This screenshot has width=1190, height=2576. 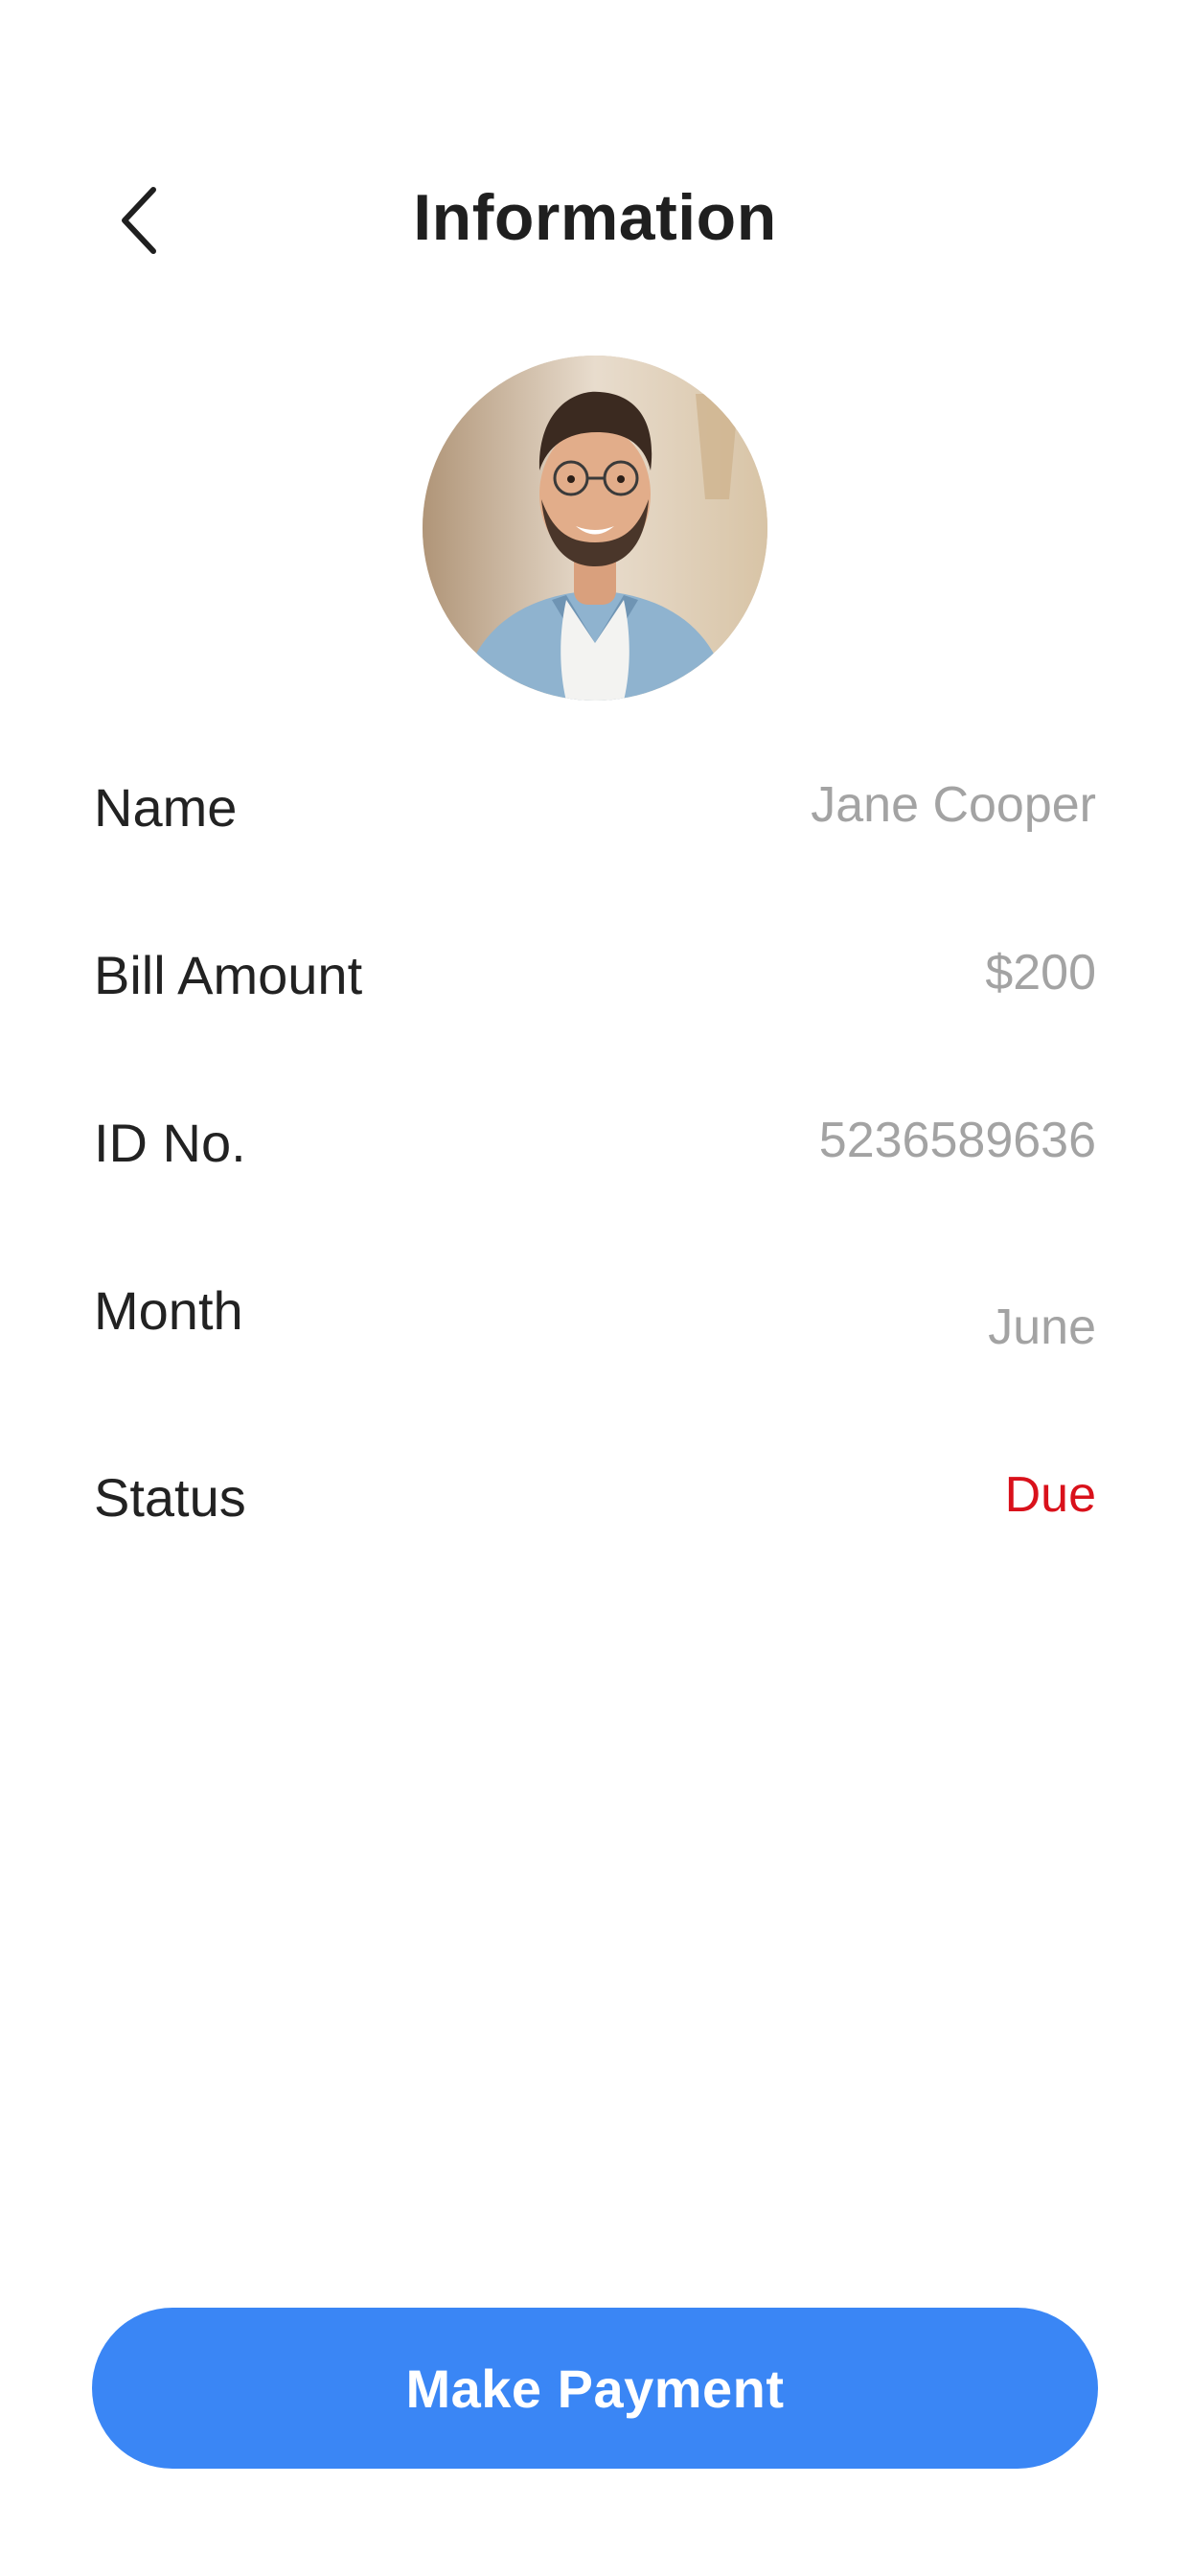 What do you see at coordinates (170, 1143) in the screenshot?
I see `id-no-label: ID No.` at bounding box center [170, 1143].